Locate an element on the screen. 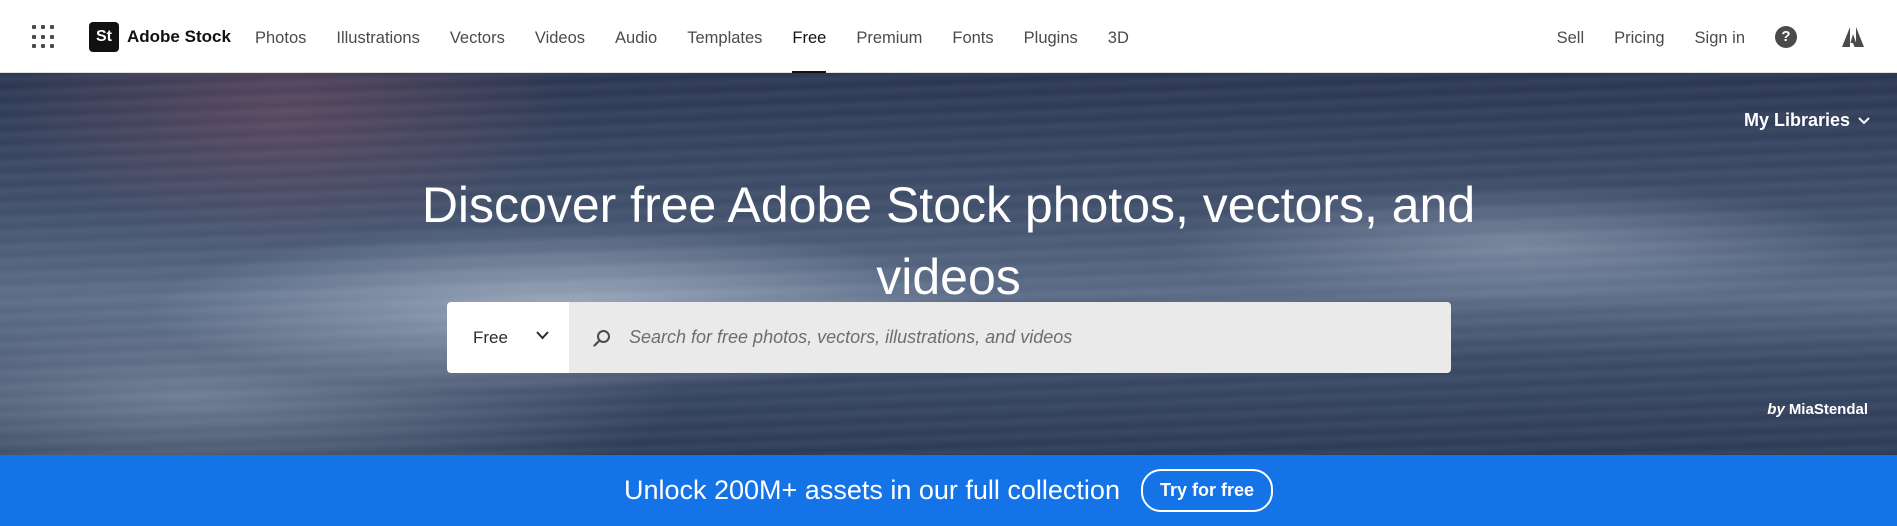  photo-credit-by: by is located at coordinates (1776, 409).